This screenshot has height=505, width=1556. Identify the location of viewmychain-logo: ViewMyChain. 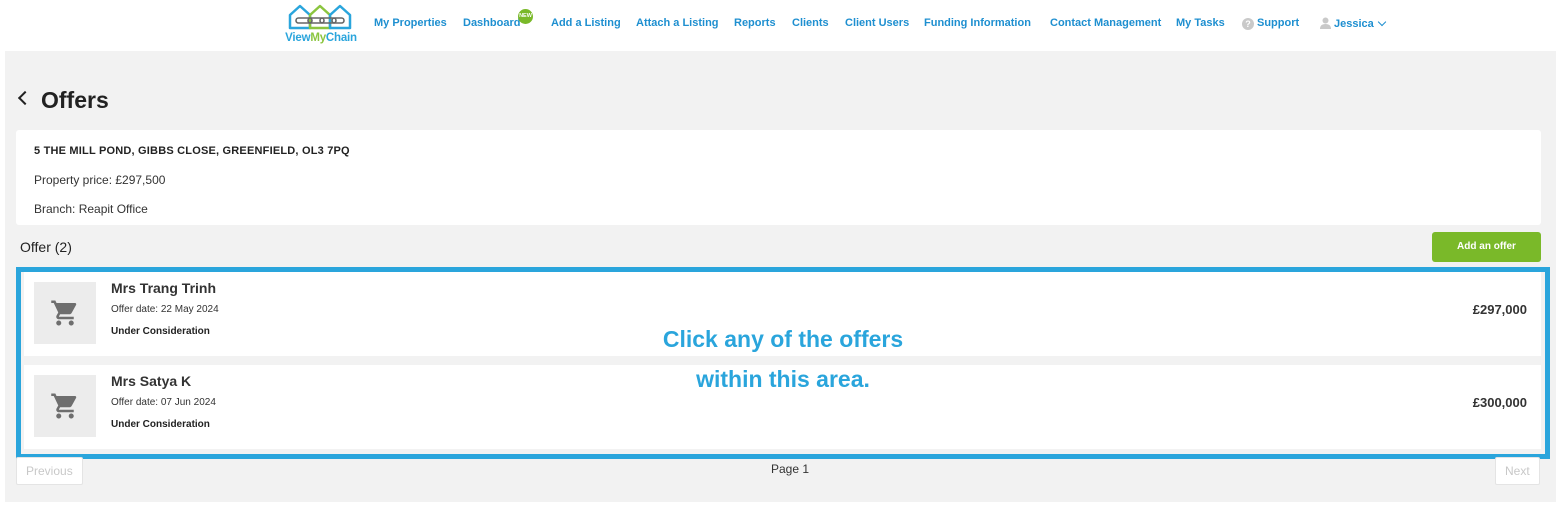
(321, 25).